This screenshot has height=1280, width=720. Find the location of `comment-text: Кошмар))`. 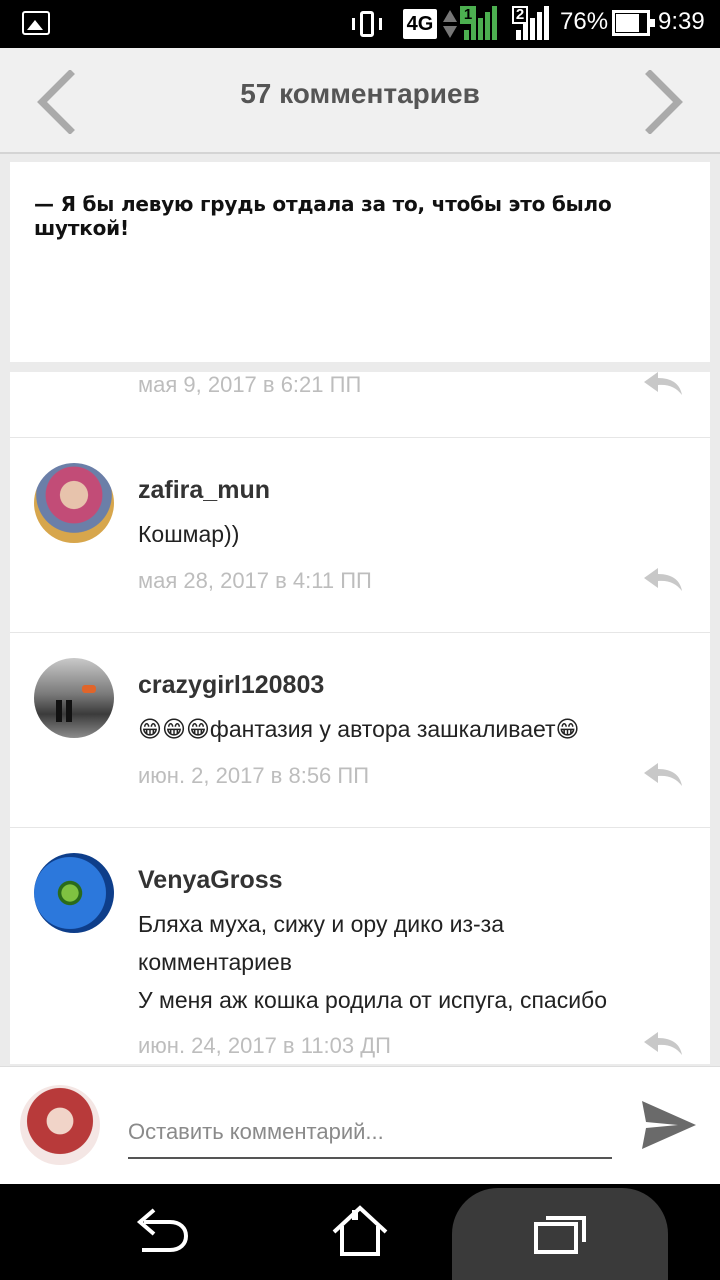

comment-text: Кошмар)) is located at coordinates (189, 534).